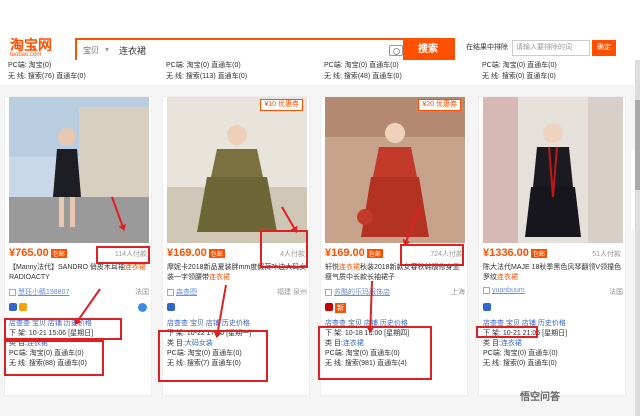 The width and height of the screenshot is (640, 416). I want to click on product-image: ¥20 优惠券, so click(395, 170).